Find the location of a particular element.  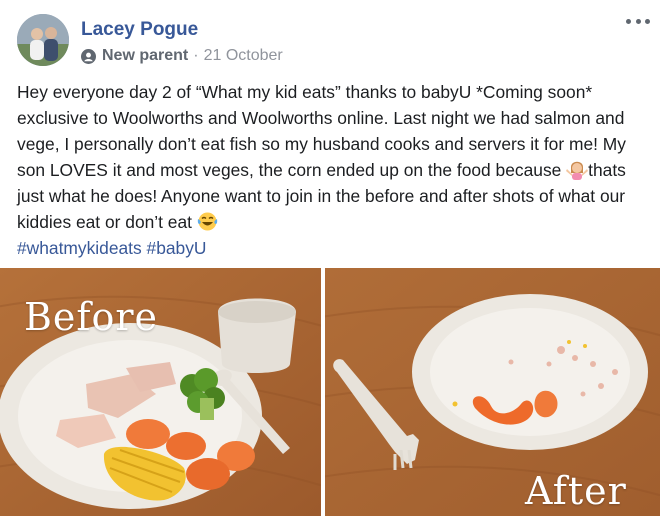

woman-shrugging-emoji is located at coordinates (577, 170).